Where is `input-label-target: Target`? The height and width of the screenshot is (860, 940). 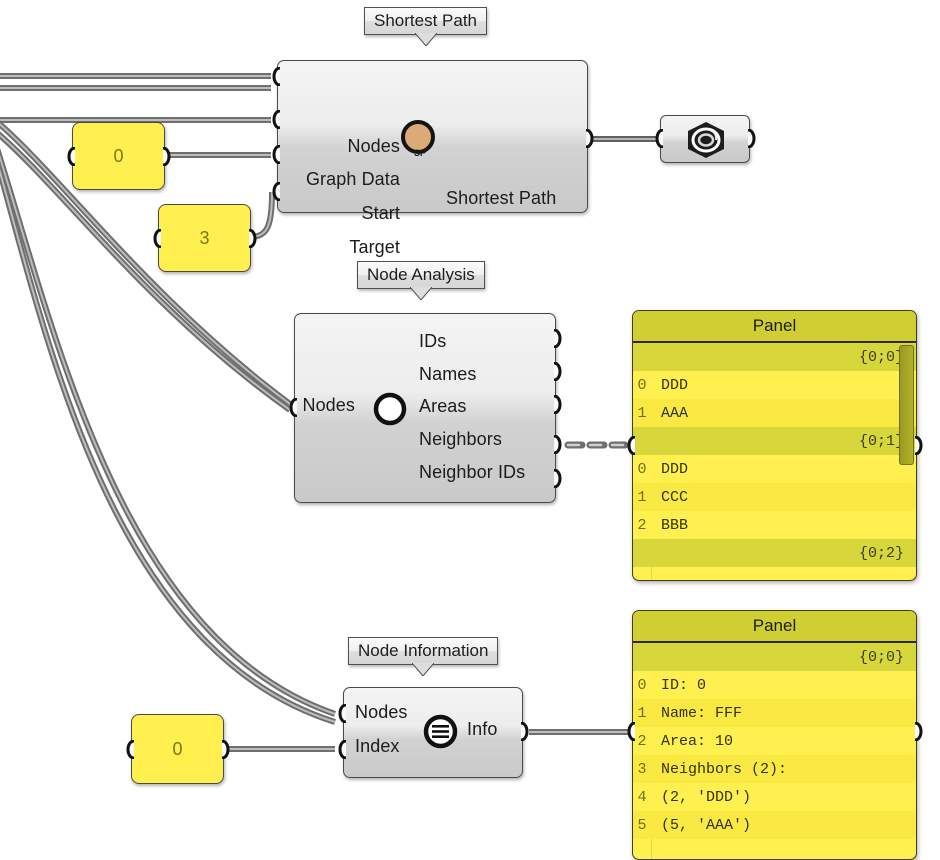 input-label-target: Target is located at coordinates (374, 247).